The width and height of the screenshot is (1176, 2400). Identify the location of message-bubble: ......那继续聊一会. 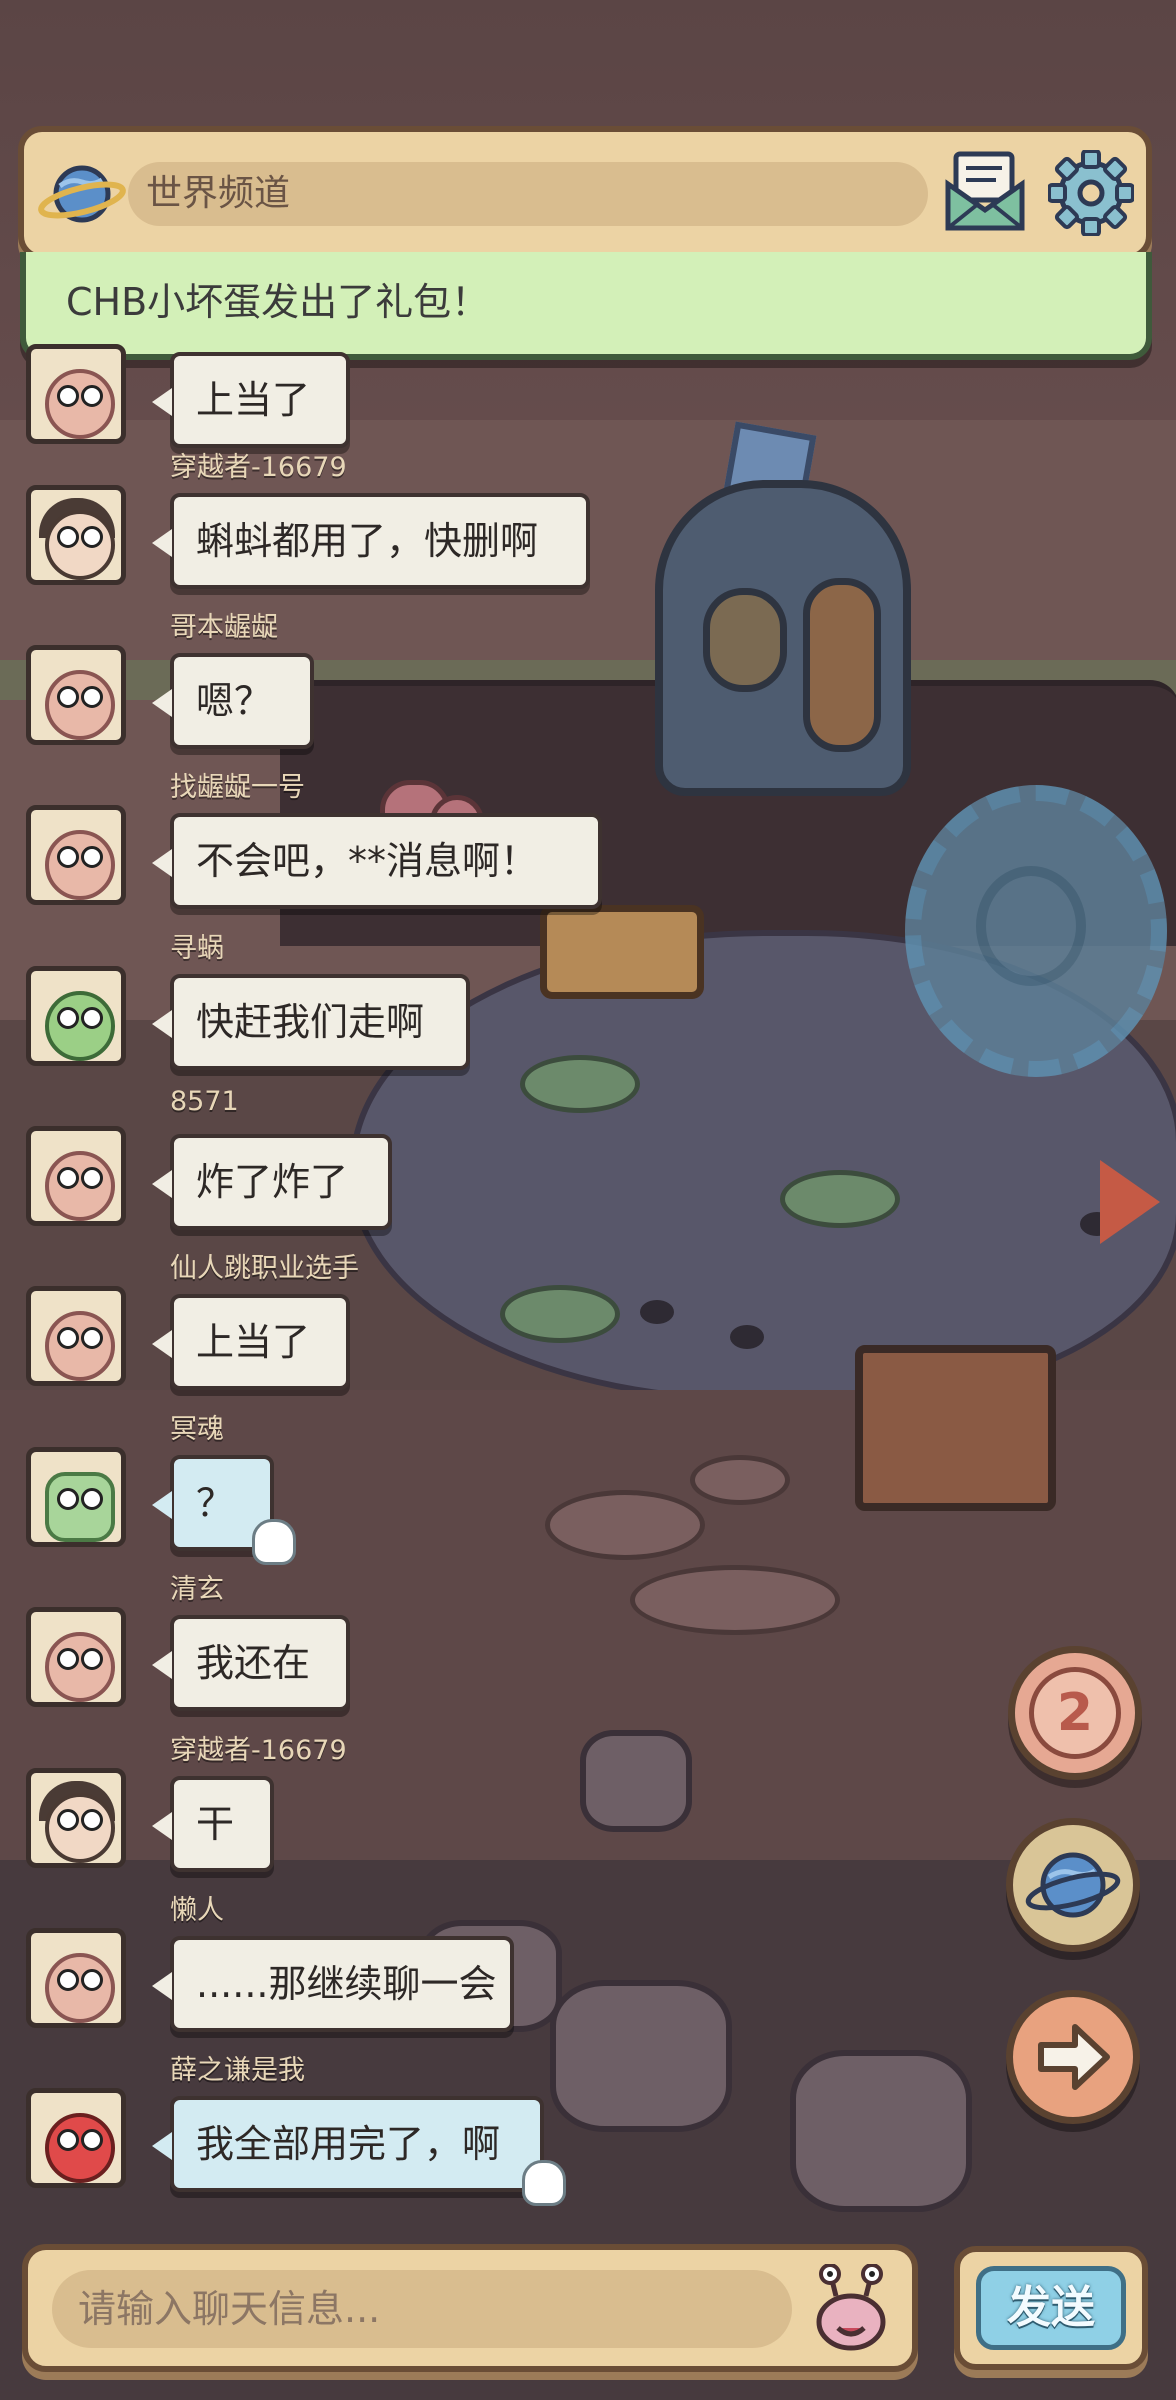
(333, 1984).